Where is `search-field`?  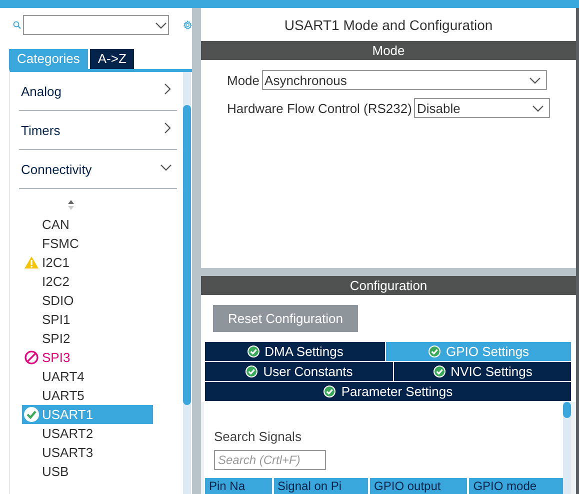
search-field is located at coordinates (96, 25).